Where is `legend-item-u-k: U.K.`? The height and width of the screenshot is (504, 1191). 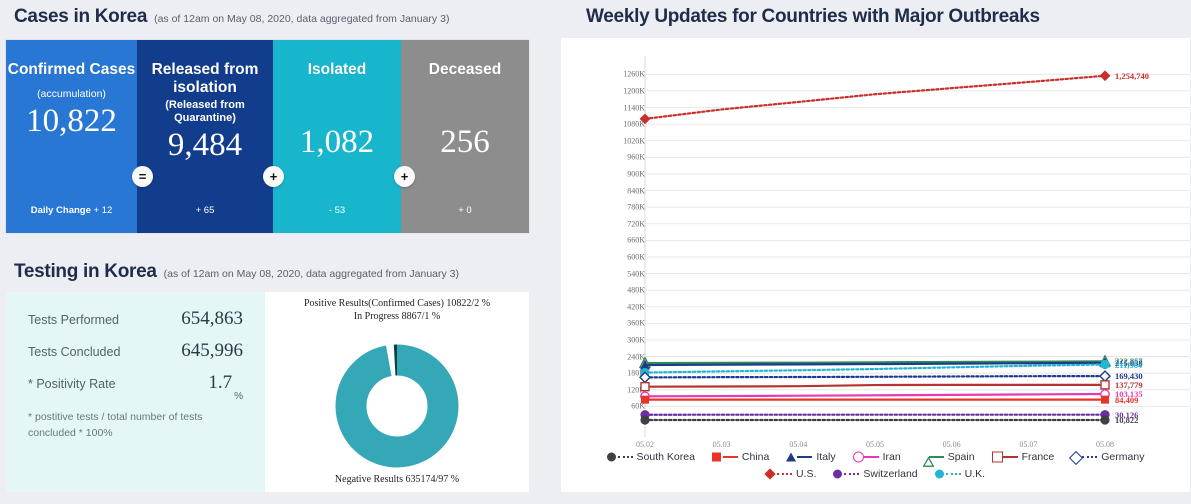
legend-item-u-k: U.K. is located at coordinates (960, 474).